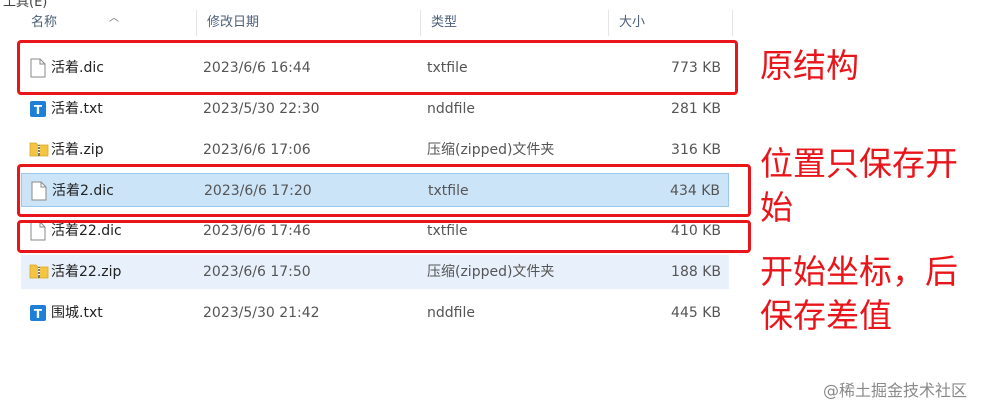 The width and height of the screenshot is (981, 413). I want to click on column-type-label: 类型, so click(444, 22).